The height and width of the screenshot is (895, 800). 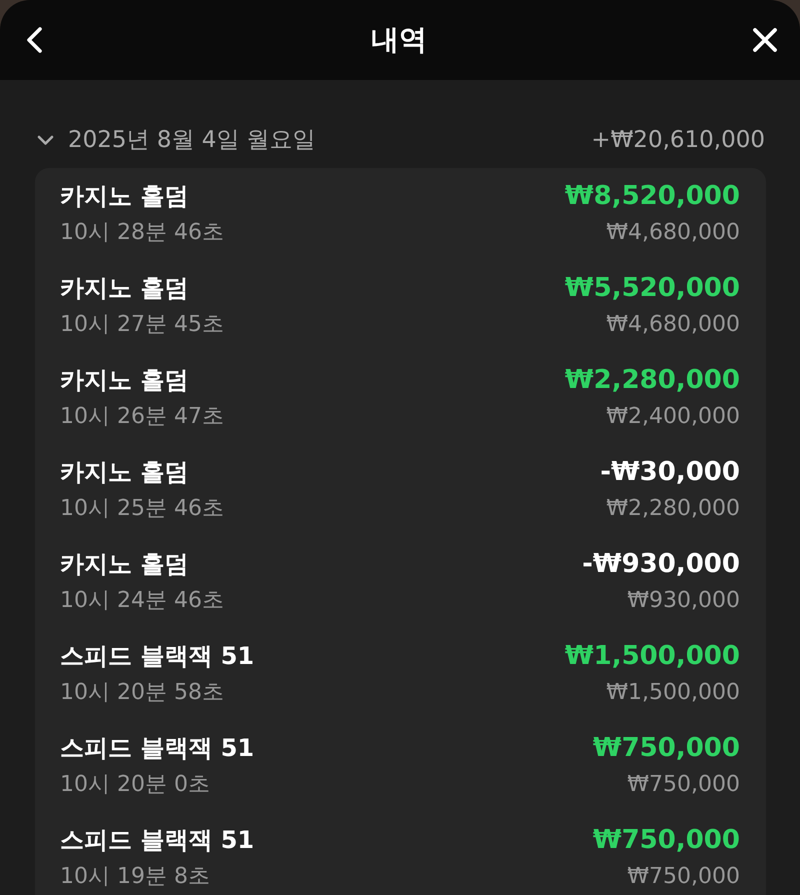 I want to click on transaction-time: 10시 25분 46초, so click(x=142, y=509).